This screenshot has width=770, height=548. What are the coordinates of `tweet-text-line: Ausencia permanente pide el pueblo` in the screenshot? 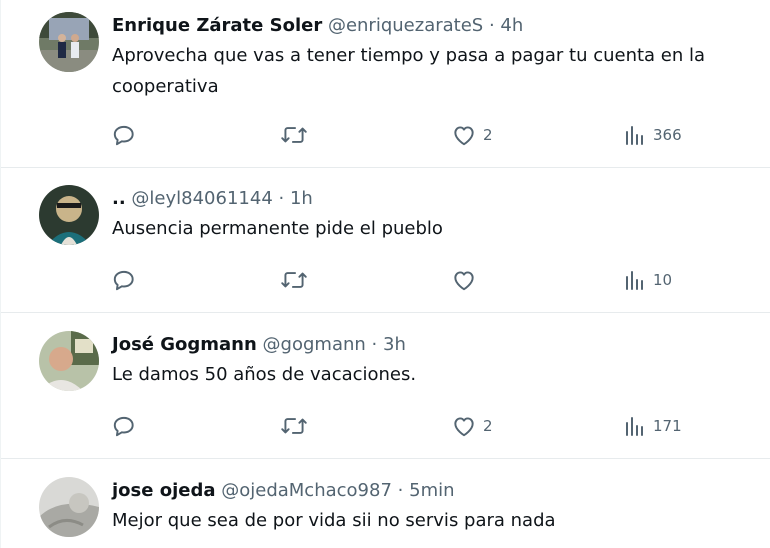 It's located at (277, 228).